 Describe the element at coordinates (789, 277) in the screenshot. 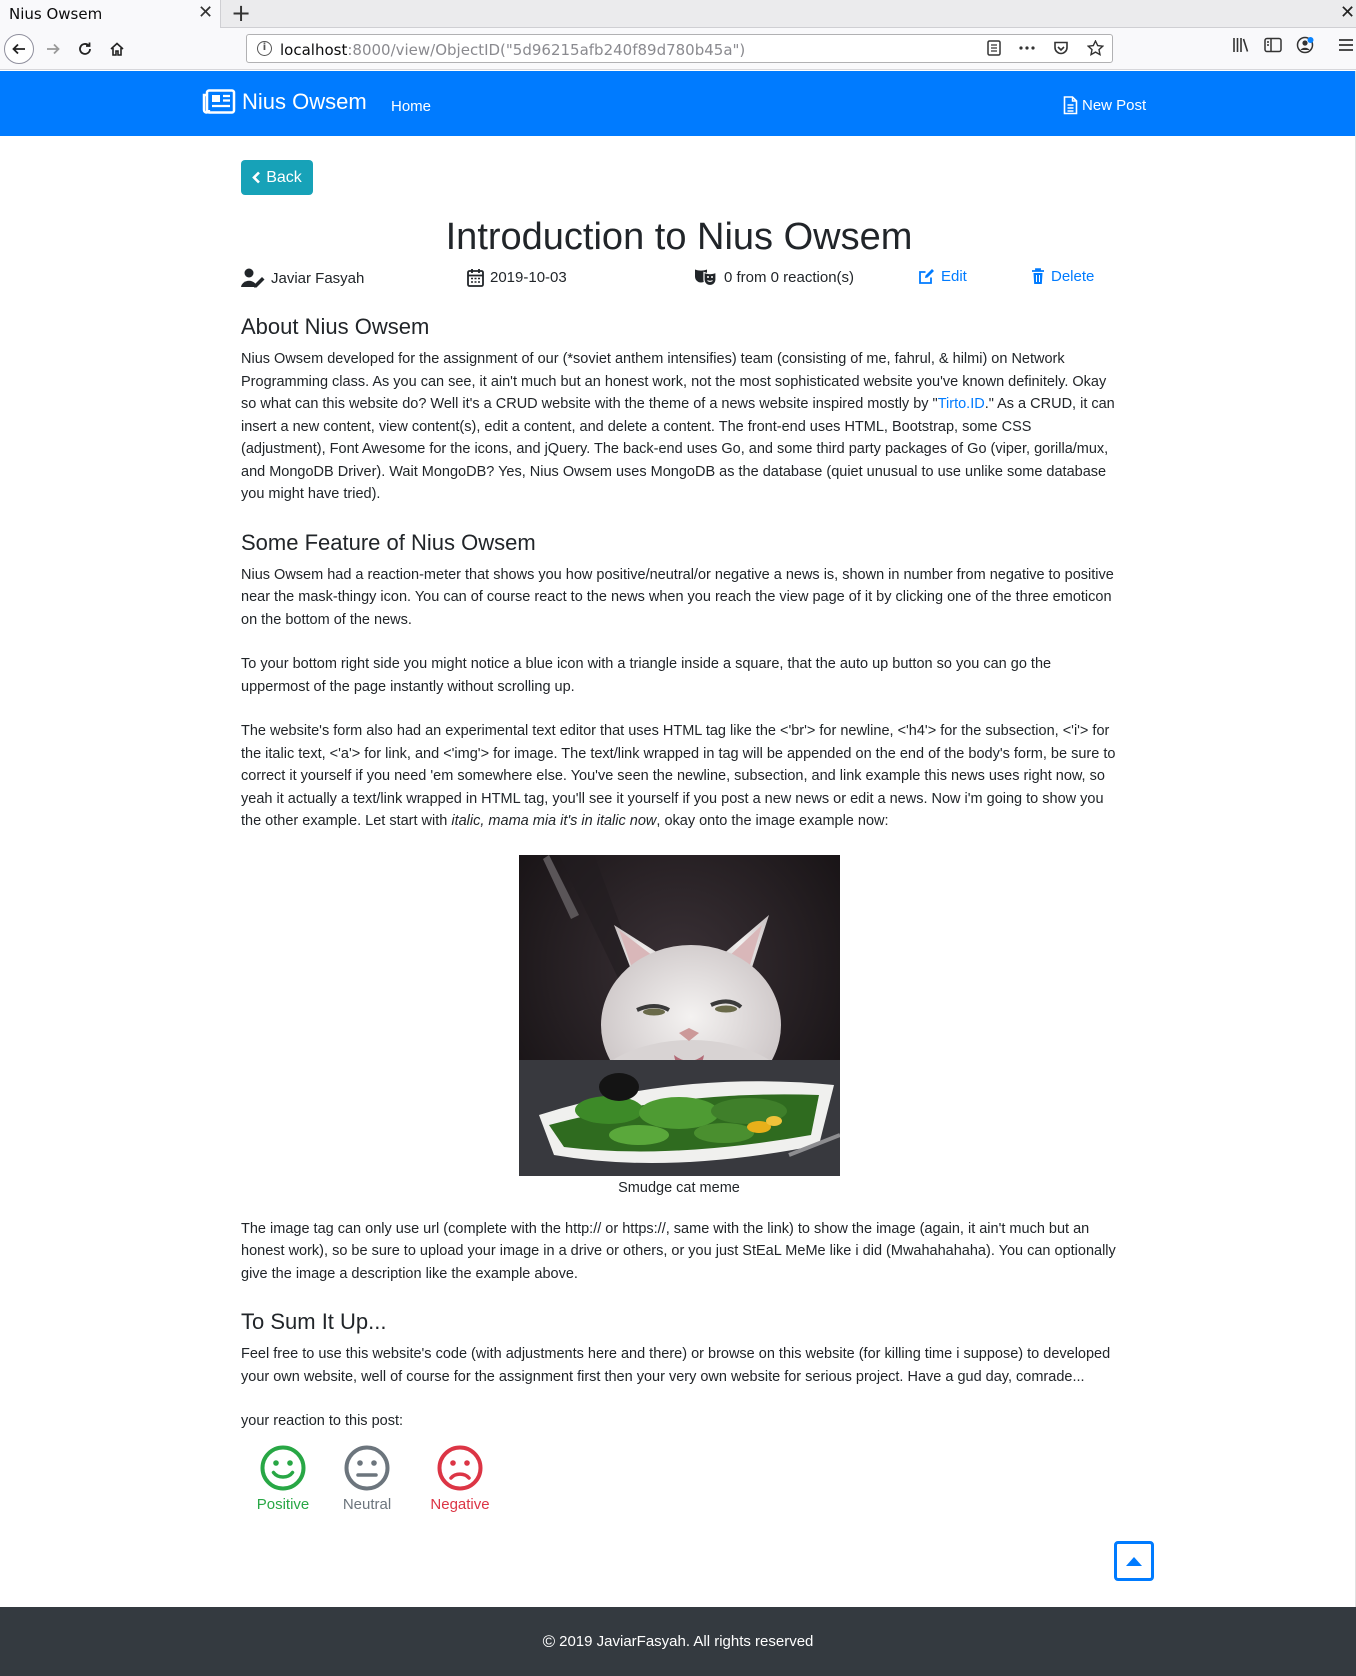

I see `reaction-meter-value: 0 from 0 reaction(s)` at that location.